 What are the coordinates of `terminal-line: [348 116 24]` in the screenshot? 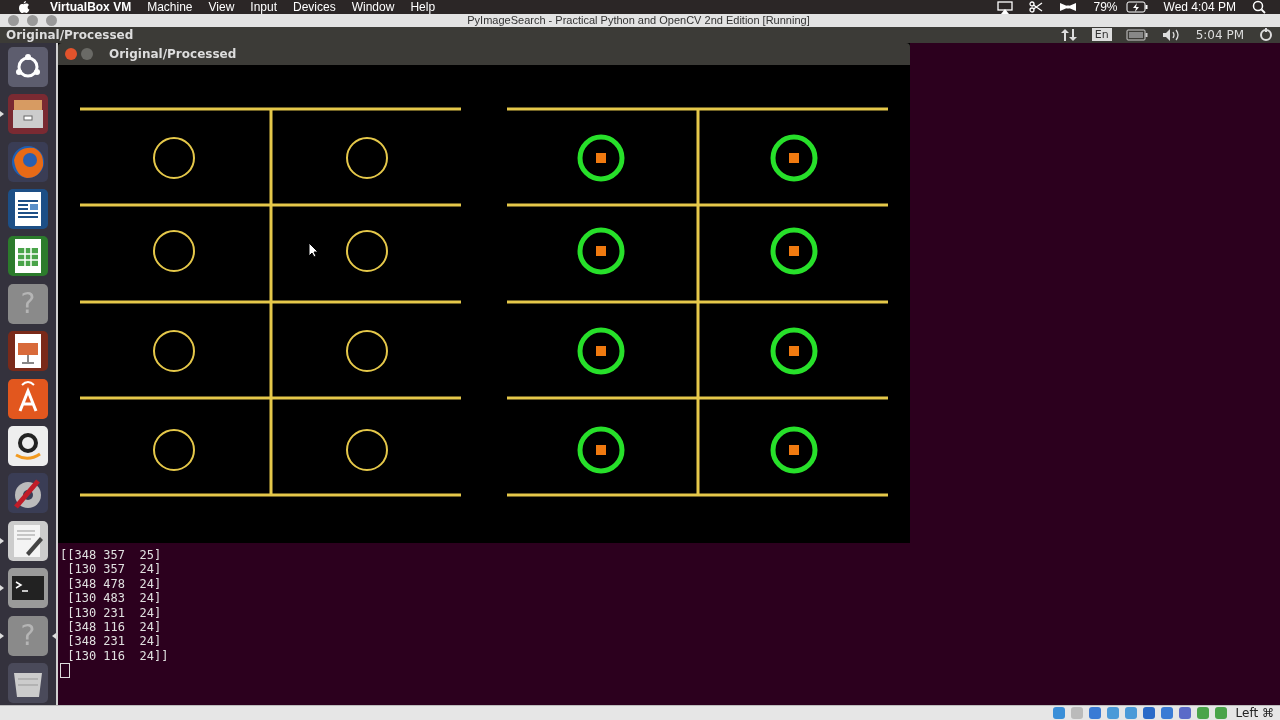 It's located at (114, 627).